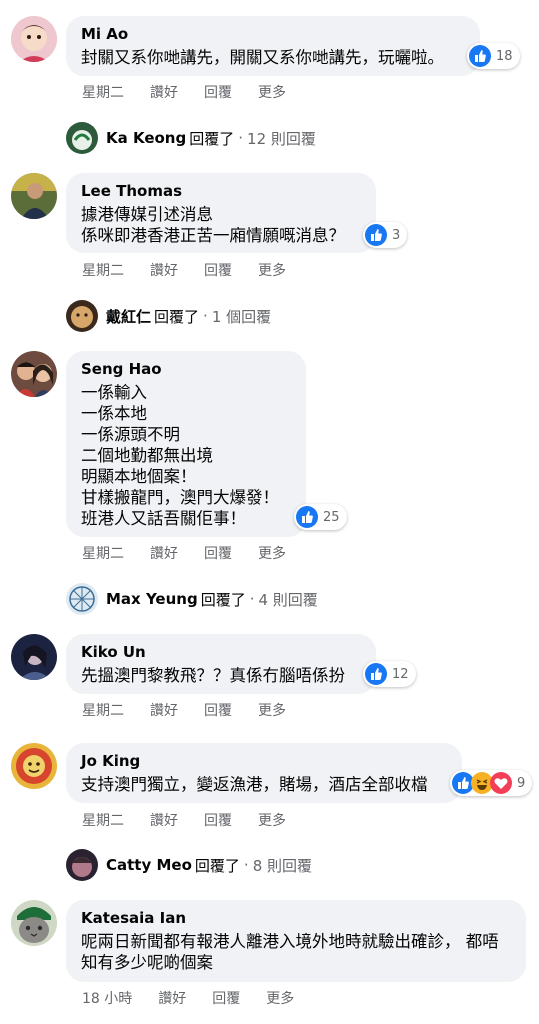  Describe the element at coordinates (213, 225) in the screenshot. I see `comment-text: 據港傳媒引述消息 係咪即港香港正苦一廂情願嘅消息？` at that location.